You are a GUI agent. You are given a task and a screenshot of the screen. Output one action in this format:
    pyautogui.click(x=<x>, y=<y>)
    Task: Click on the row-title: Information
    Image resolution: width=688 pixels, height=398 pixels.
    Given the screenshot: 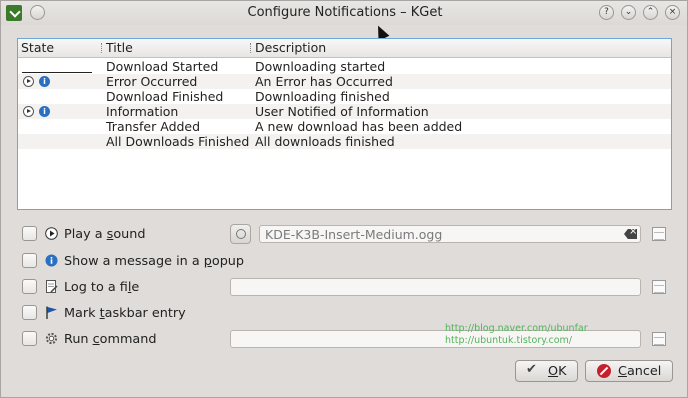 What is the action you would take?
    pyautogui.click(x=142, y=111)
    